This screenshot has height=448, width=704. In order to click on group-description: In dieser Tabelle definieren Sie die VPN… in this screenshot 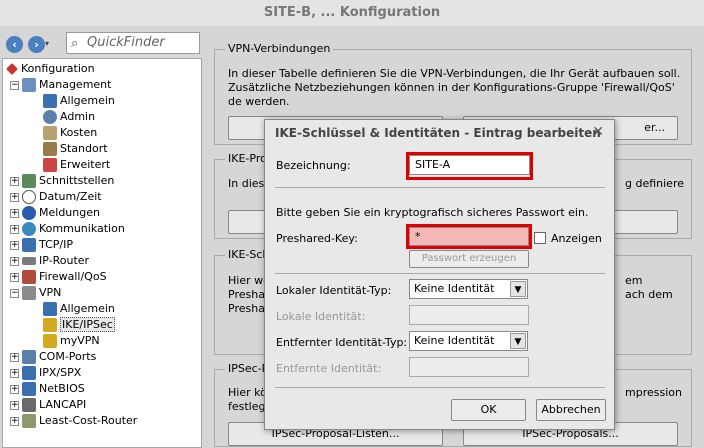, I will do `click(454, 87)`.